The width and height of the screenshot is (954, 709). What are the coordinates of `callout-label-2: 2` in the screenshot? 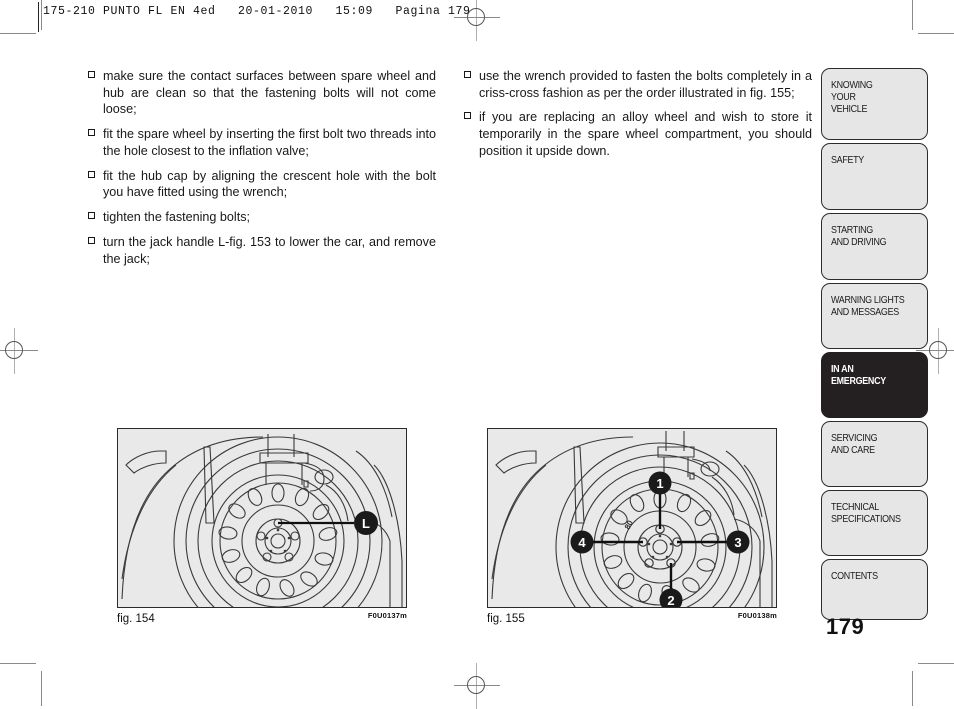 It's located at (670, 600).